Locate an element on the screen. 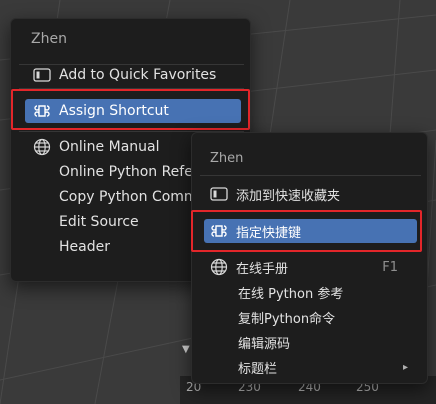 The image size is (436, 404). menu-item-label: Online Manual is located at coordinates (109, 147).